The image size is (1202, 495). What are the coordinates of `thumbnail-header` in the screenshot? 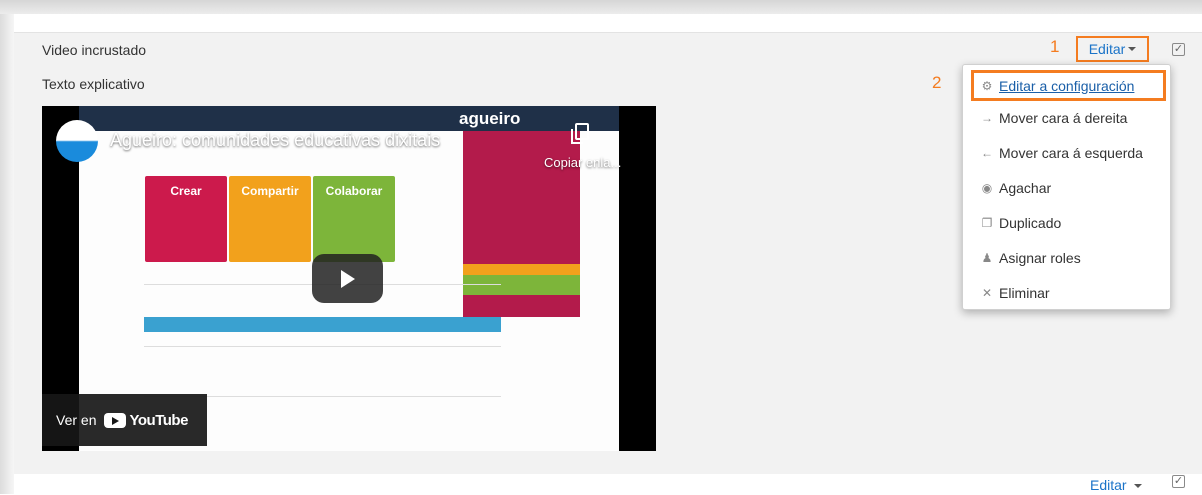 It's located at (349, 118).